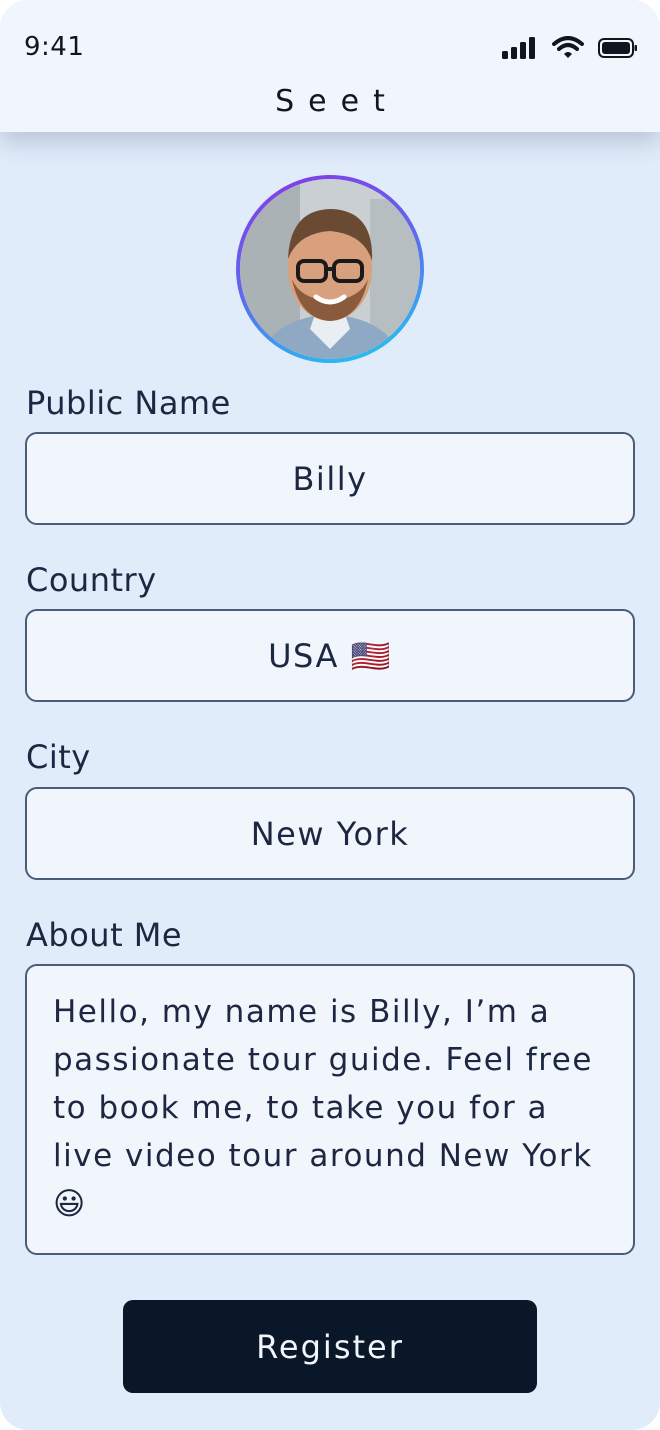 The height and width of the screenshot is (1430, 660). I want to click on profile-photo, so click(330, 269).